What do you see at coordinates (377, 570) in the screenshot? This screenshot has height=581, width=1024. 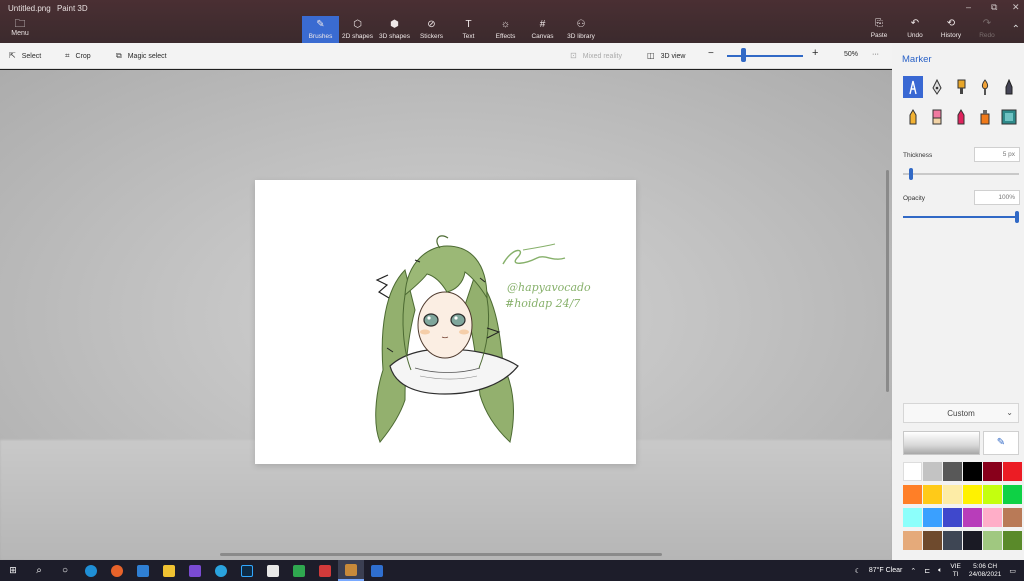 I see `taskbar-paint3d` at bounding box center [377, 570].